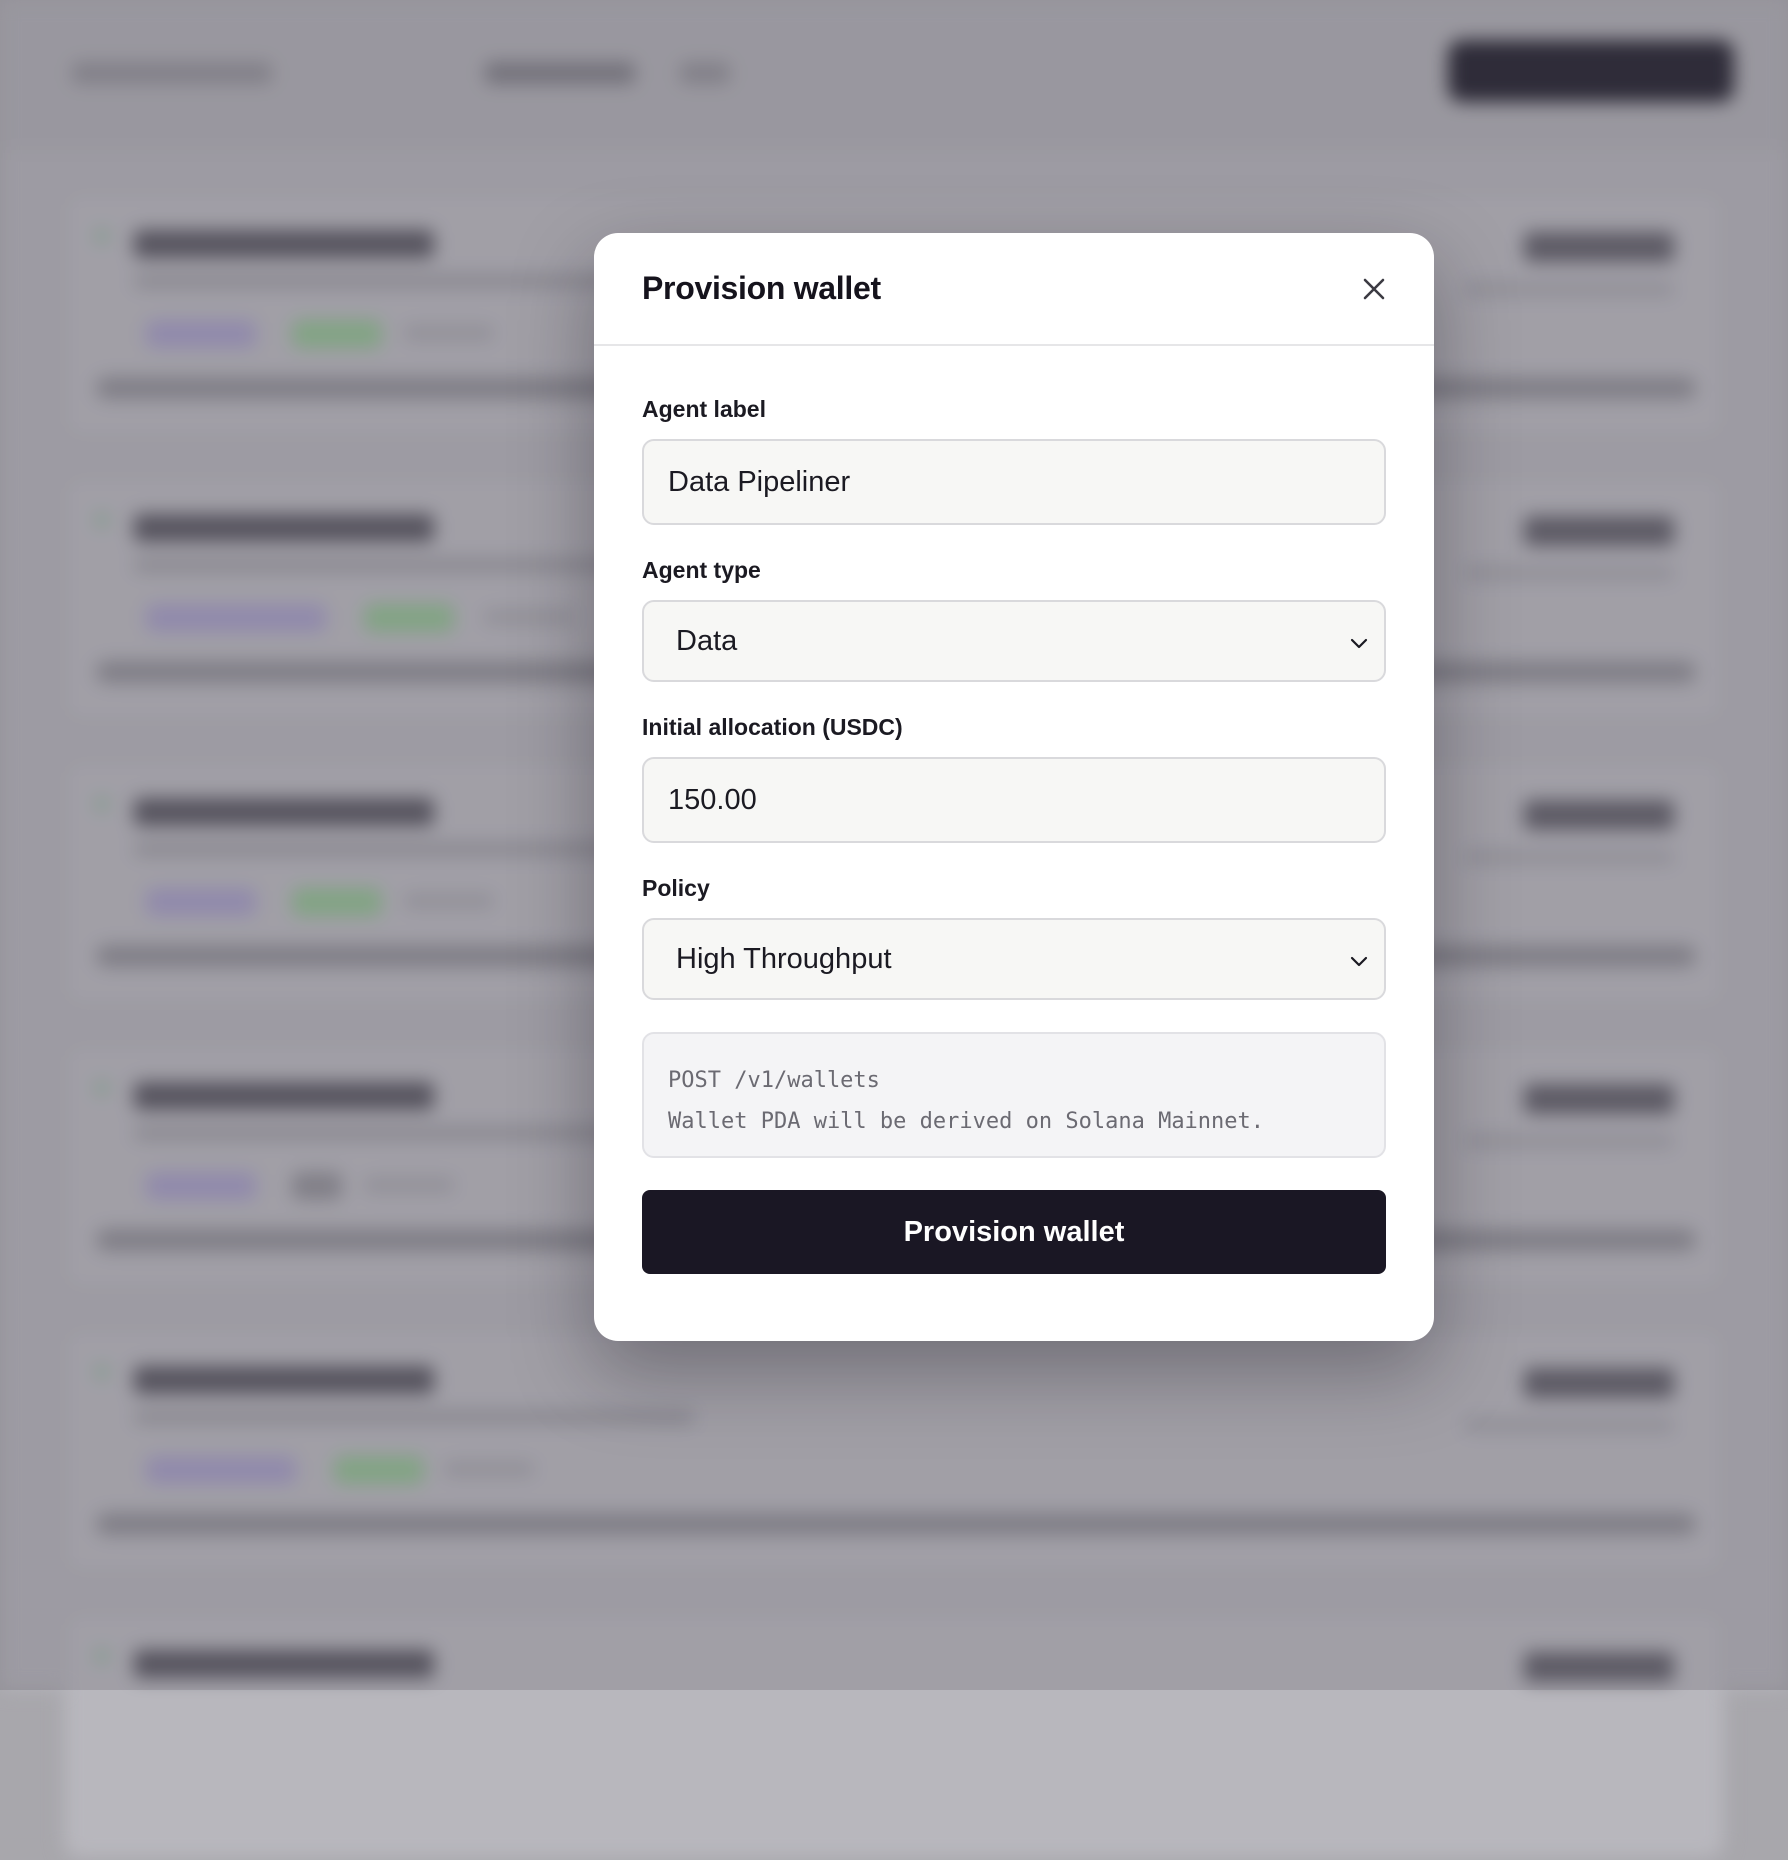  What do you see at coordinates (1014, 482) in the screenshot?
I see `agent-label-input` at bounding box center [1014, 482].